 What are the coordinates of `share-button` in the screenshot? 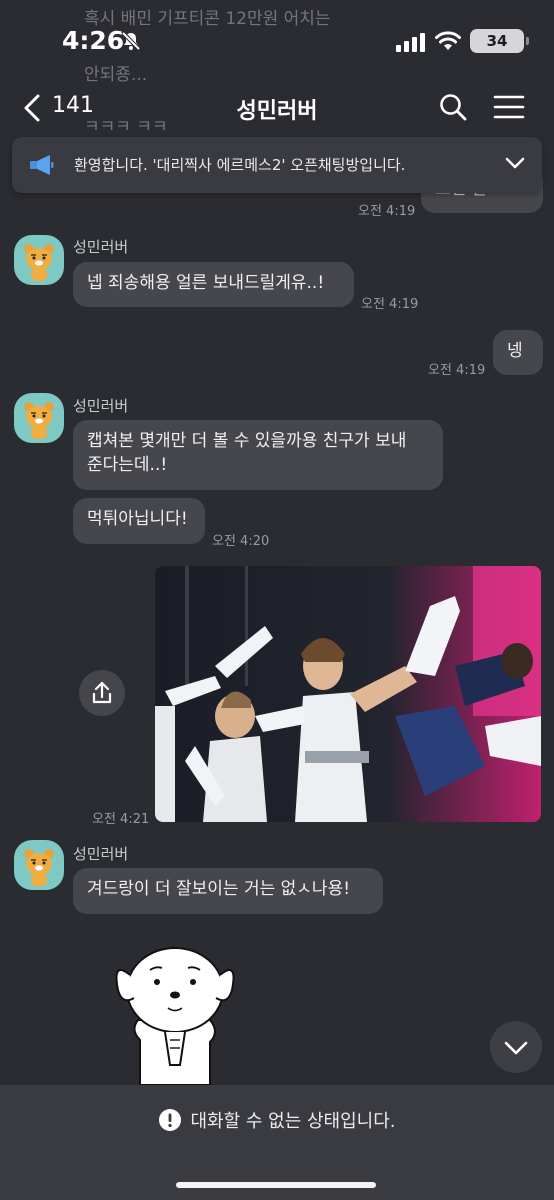 It's located at (102, 693).